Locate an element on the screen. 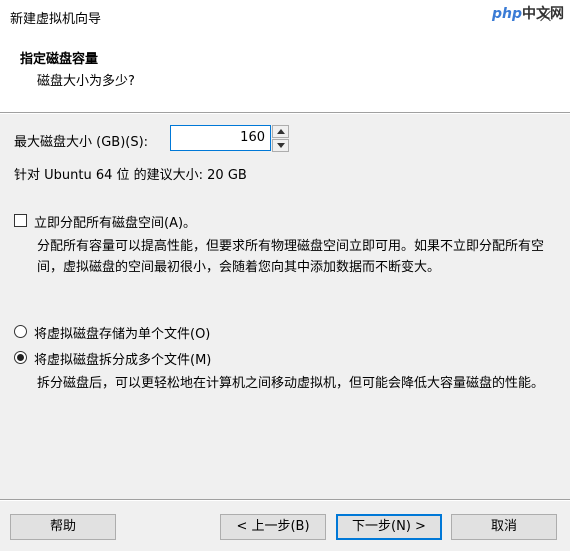 The height and width of the screenshot is (551, 570). wizard-header: 指定磁盘容量 磁盘大小为多少? is located at coordinates (285, 72).